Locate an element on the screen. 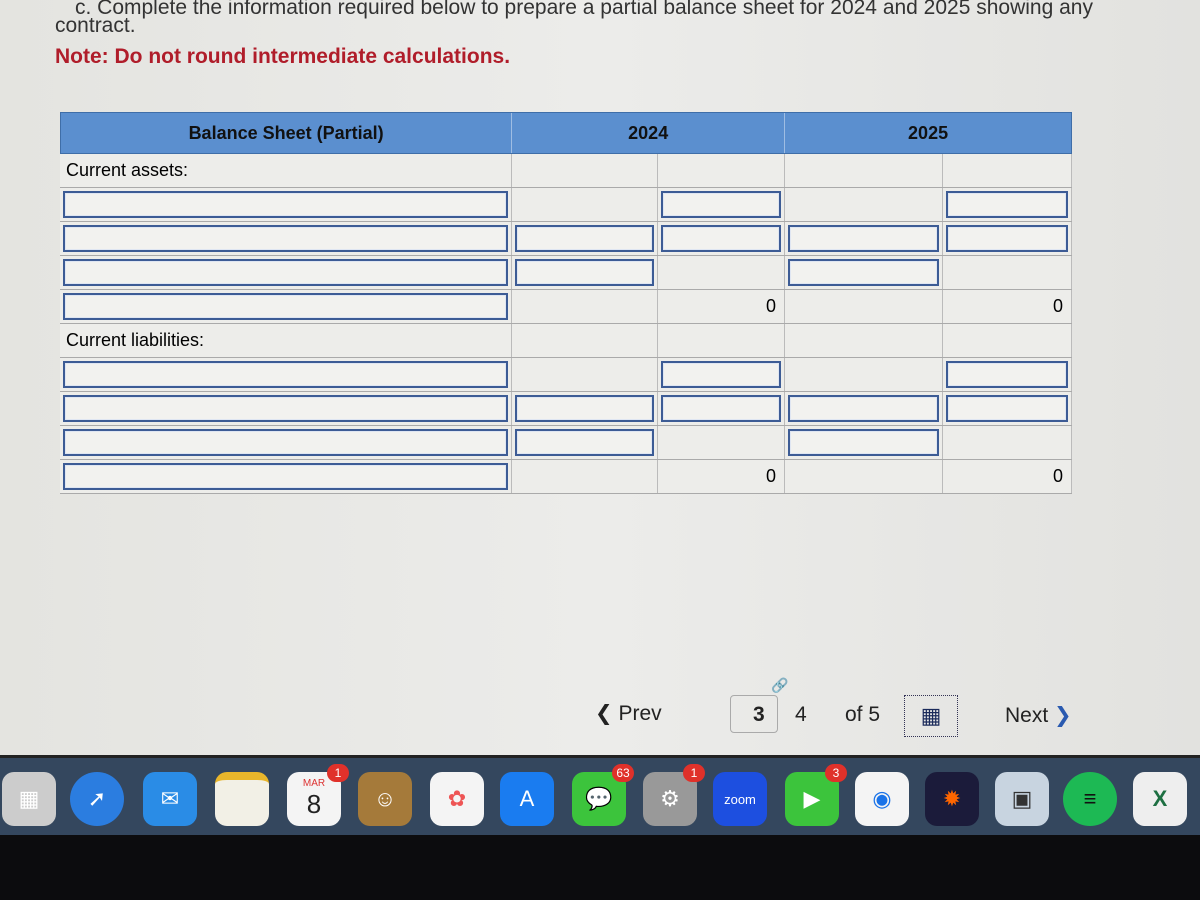 The height and width of the screenshot is (900, 1200). zoom-icon: zoom is located at coordinates (740, 799).